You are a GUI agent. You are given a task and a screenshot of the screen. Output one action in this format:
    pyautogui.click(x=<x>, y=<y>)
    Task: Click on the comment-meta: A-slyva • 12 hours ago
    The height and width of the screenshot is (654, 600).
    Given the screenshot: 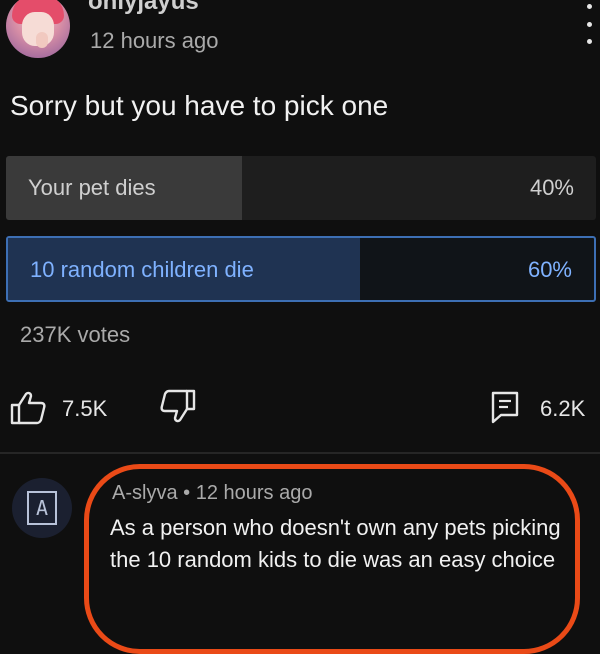 What is the action you would take?
    pyautogui.click(x=212, y=493)
    